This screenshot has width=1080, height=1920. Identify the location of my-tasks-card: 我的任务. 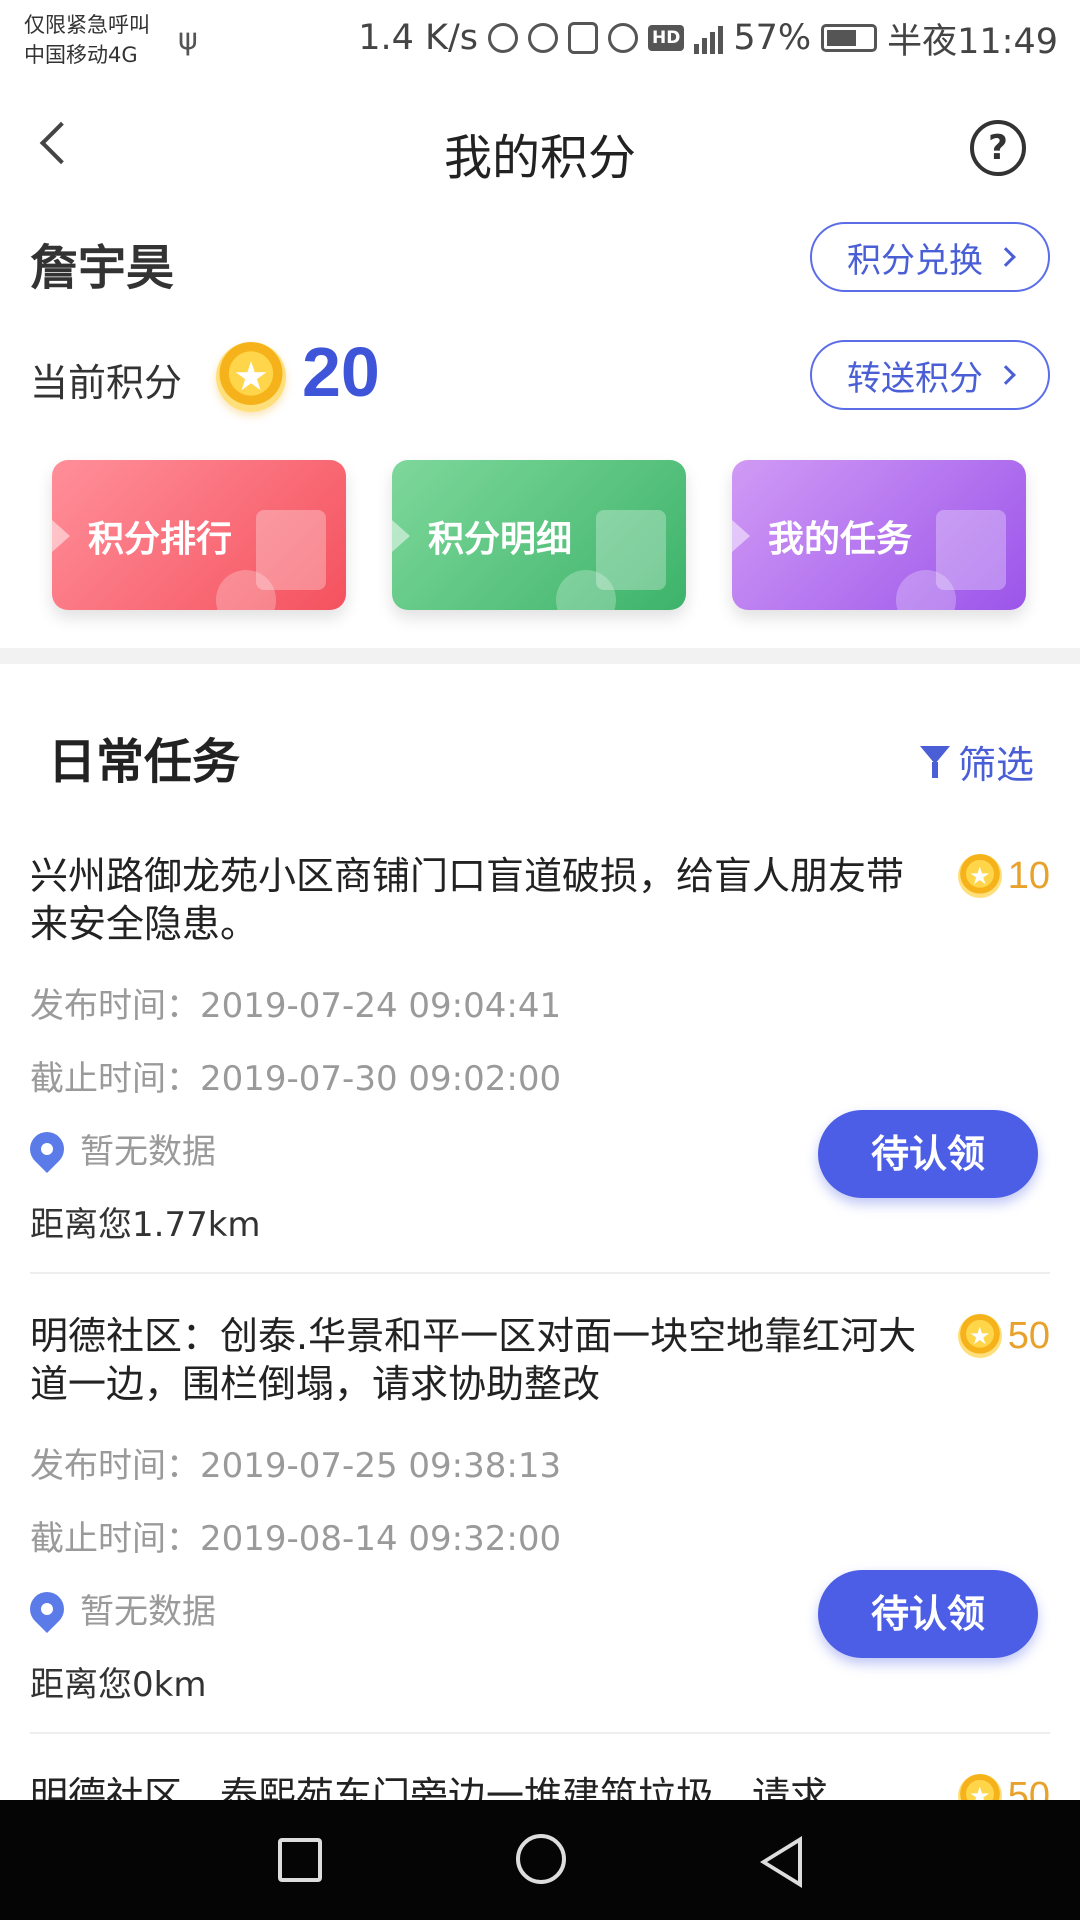
(879, 535).